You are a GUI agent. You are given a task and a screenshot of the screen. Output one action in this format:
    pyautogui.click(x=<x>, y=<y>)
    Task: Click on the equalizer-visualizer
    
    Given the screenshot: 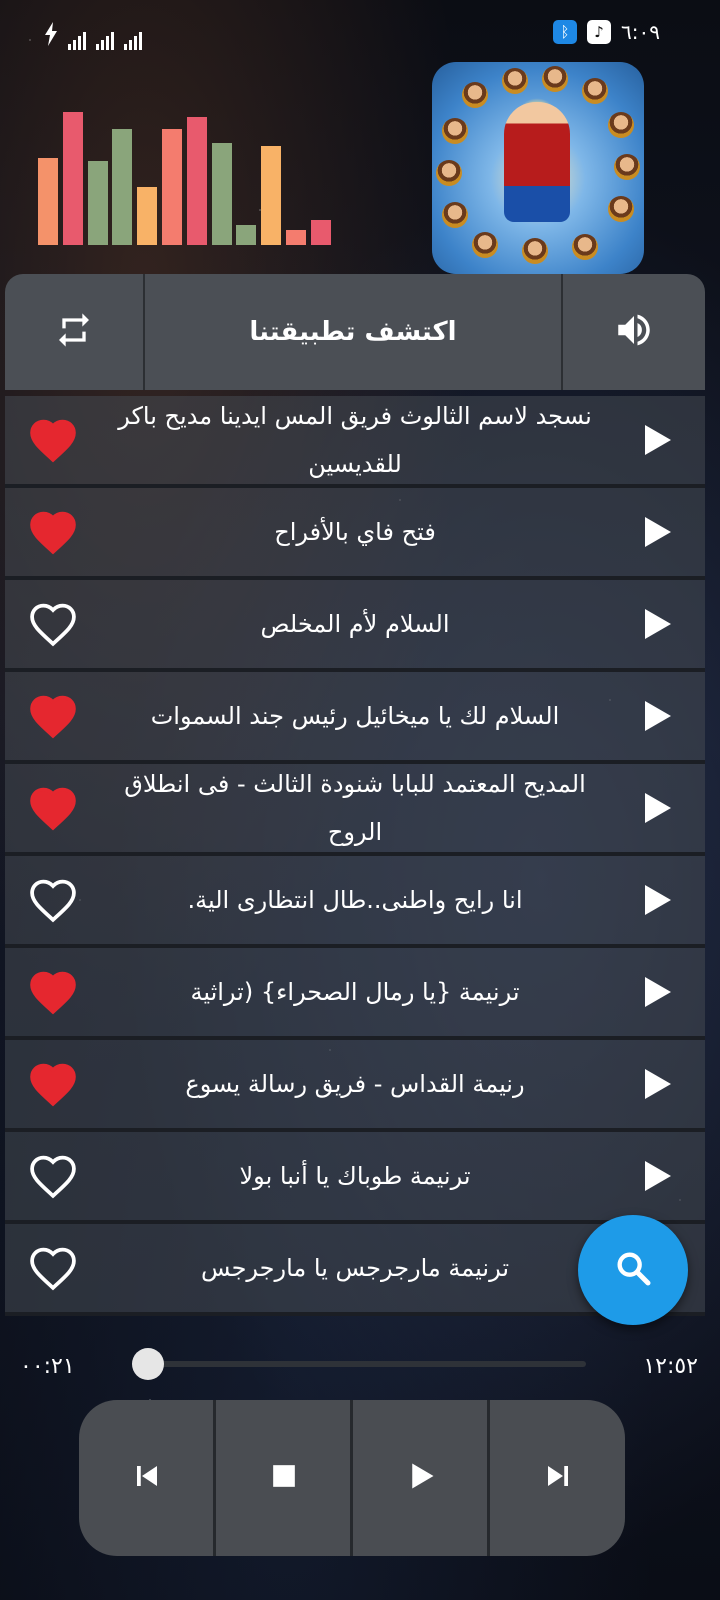 What is the action you would take?
    pyautogui.click(x=188, y=172)
    